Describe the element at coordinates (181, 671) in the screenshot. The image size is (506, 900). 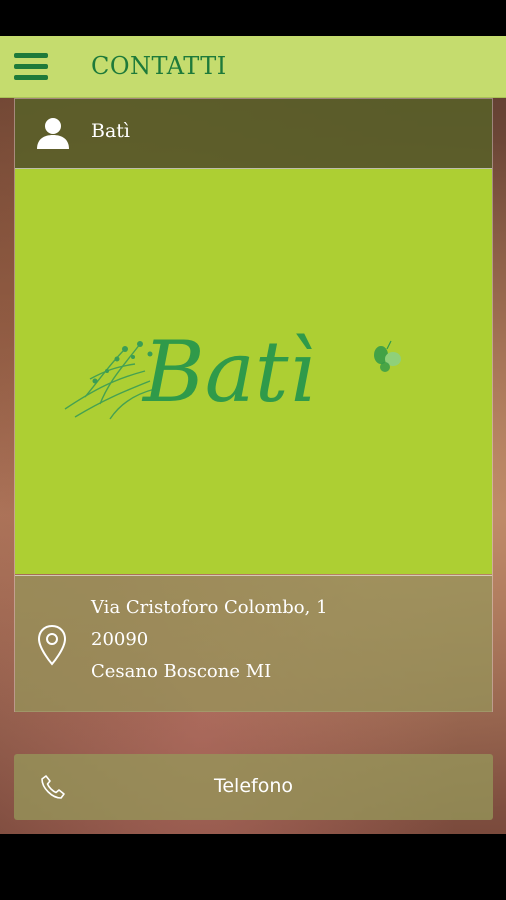
I see `address-city: Cesano Boscone MI` at that location.